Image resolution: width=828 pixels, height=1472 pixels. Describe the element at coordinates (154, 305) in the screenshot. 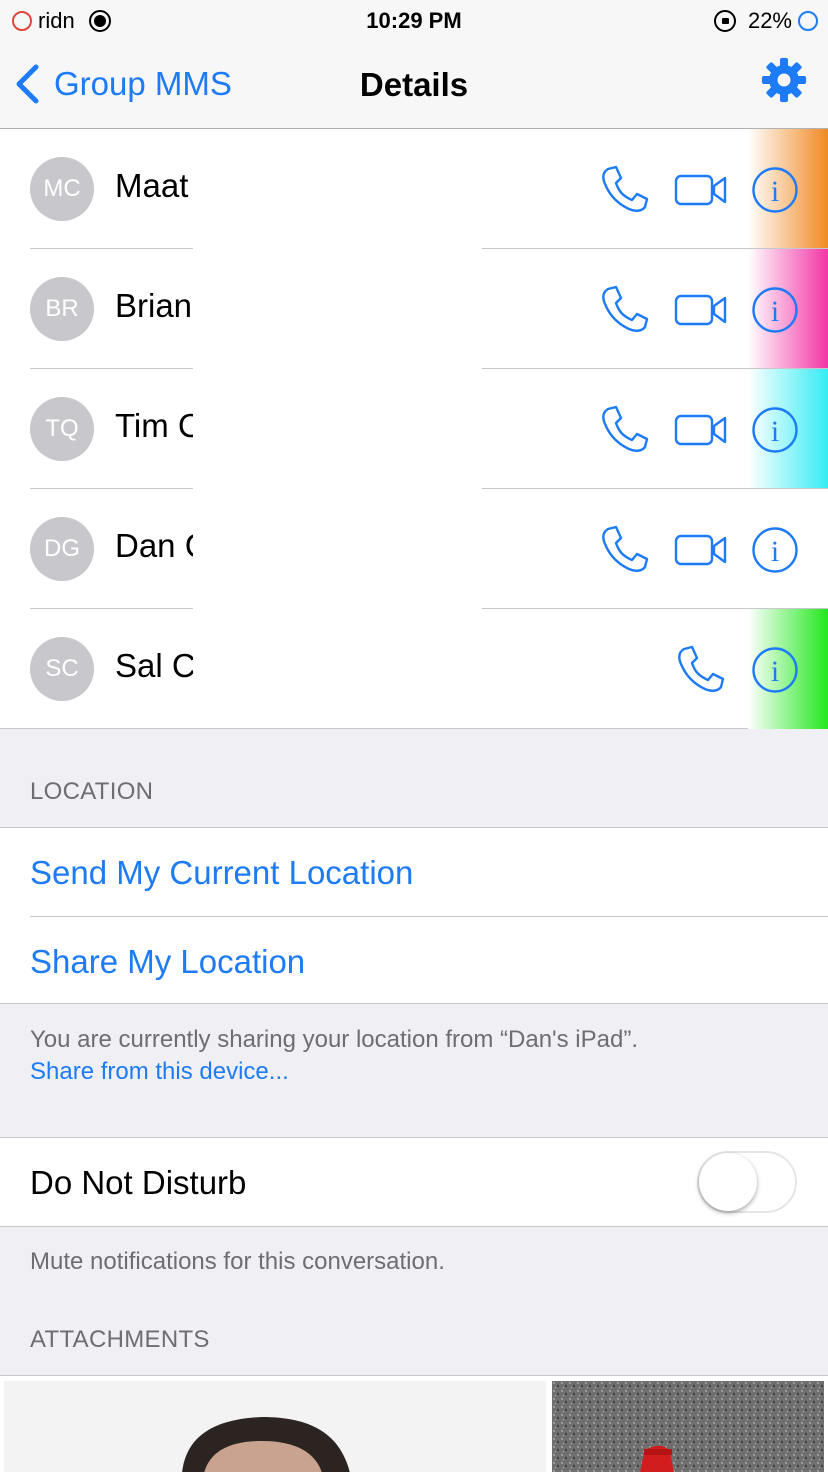

I see `contact-name: Brian` at that location.